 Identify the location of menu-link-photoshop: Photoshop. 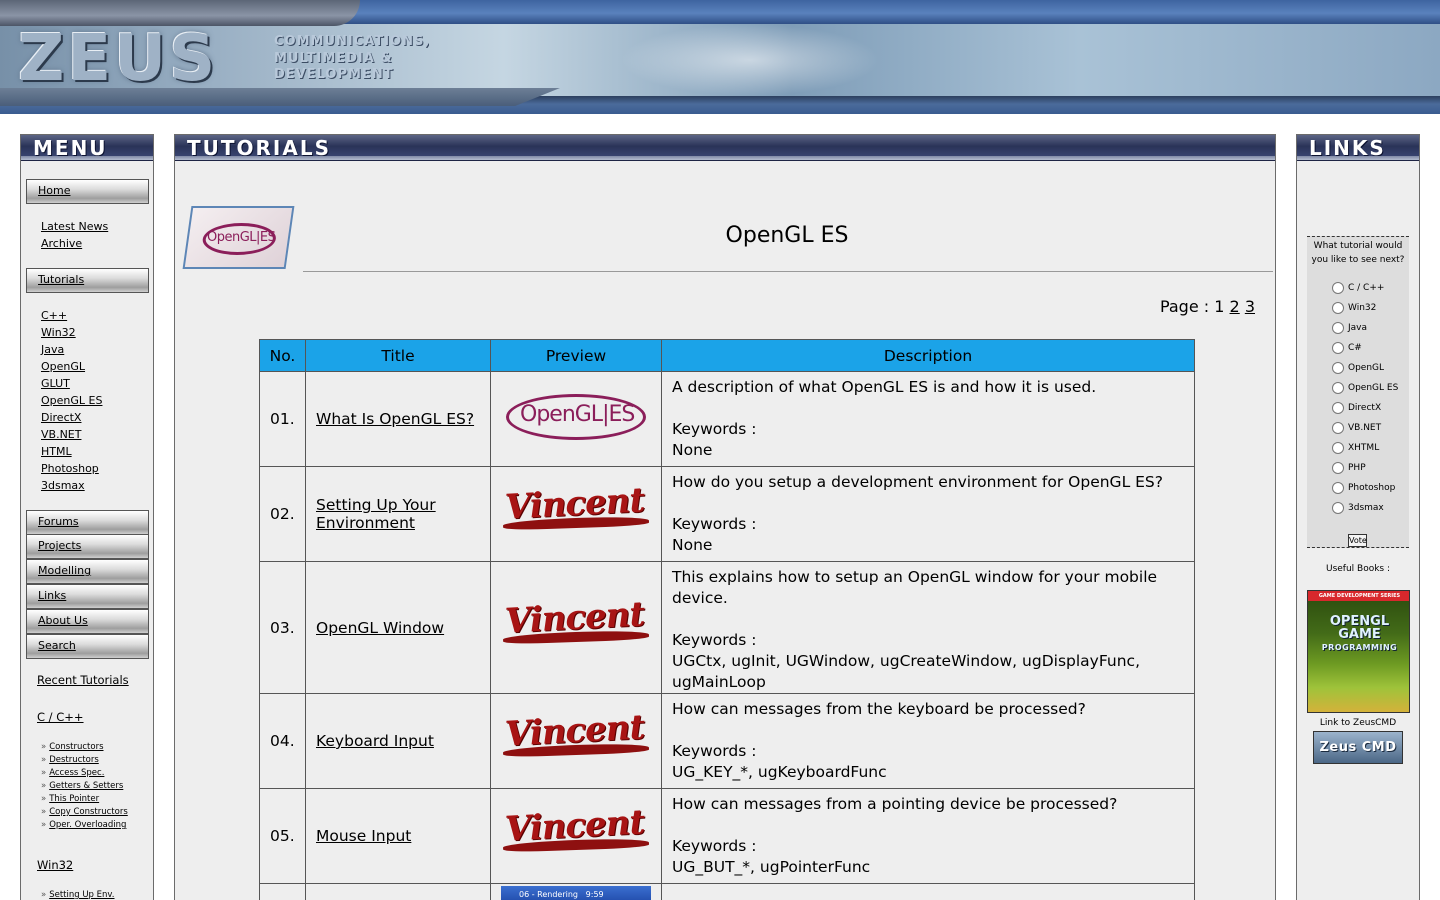
(70, 468).